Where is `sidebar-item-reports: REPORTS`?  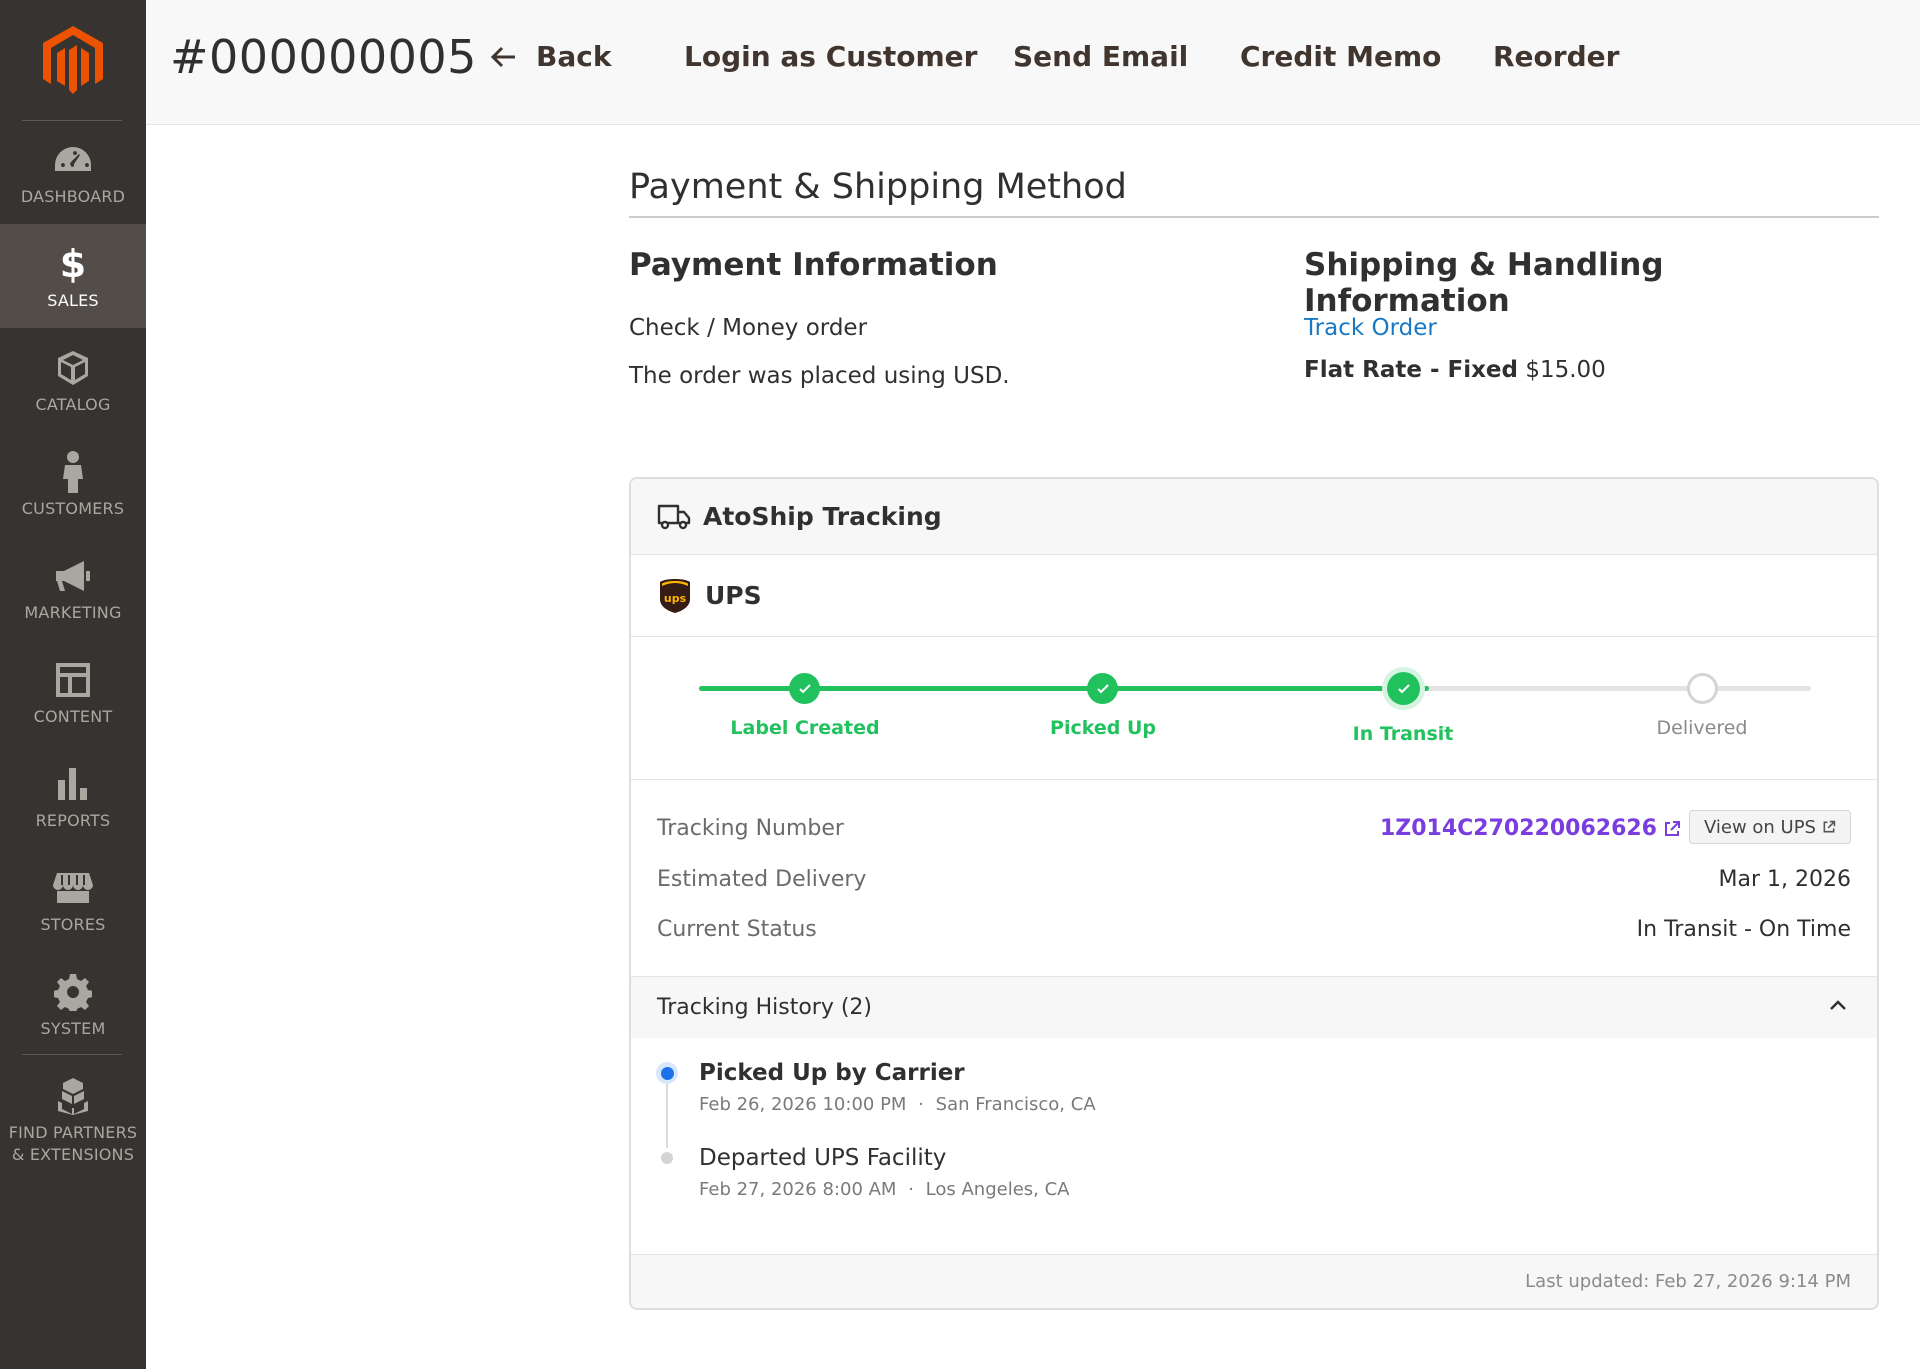
sidebar-item-reports: REPORTS is located at coordinates (73, 796).